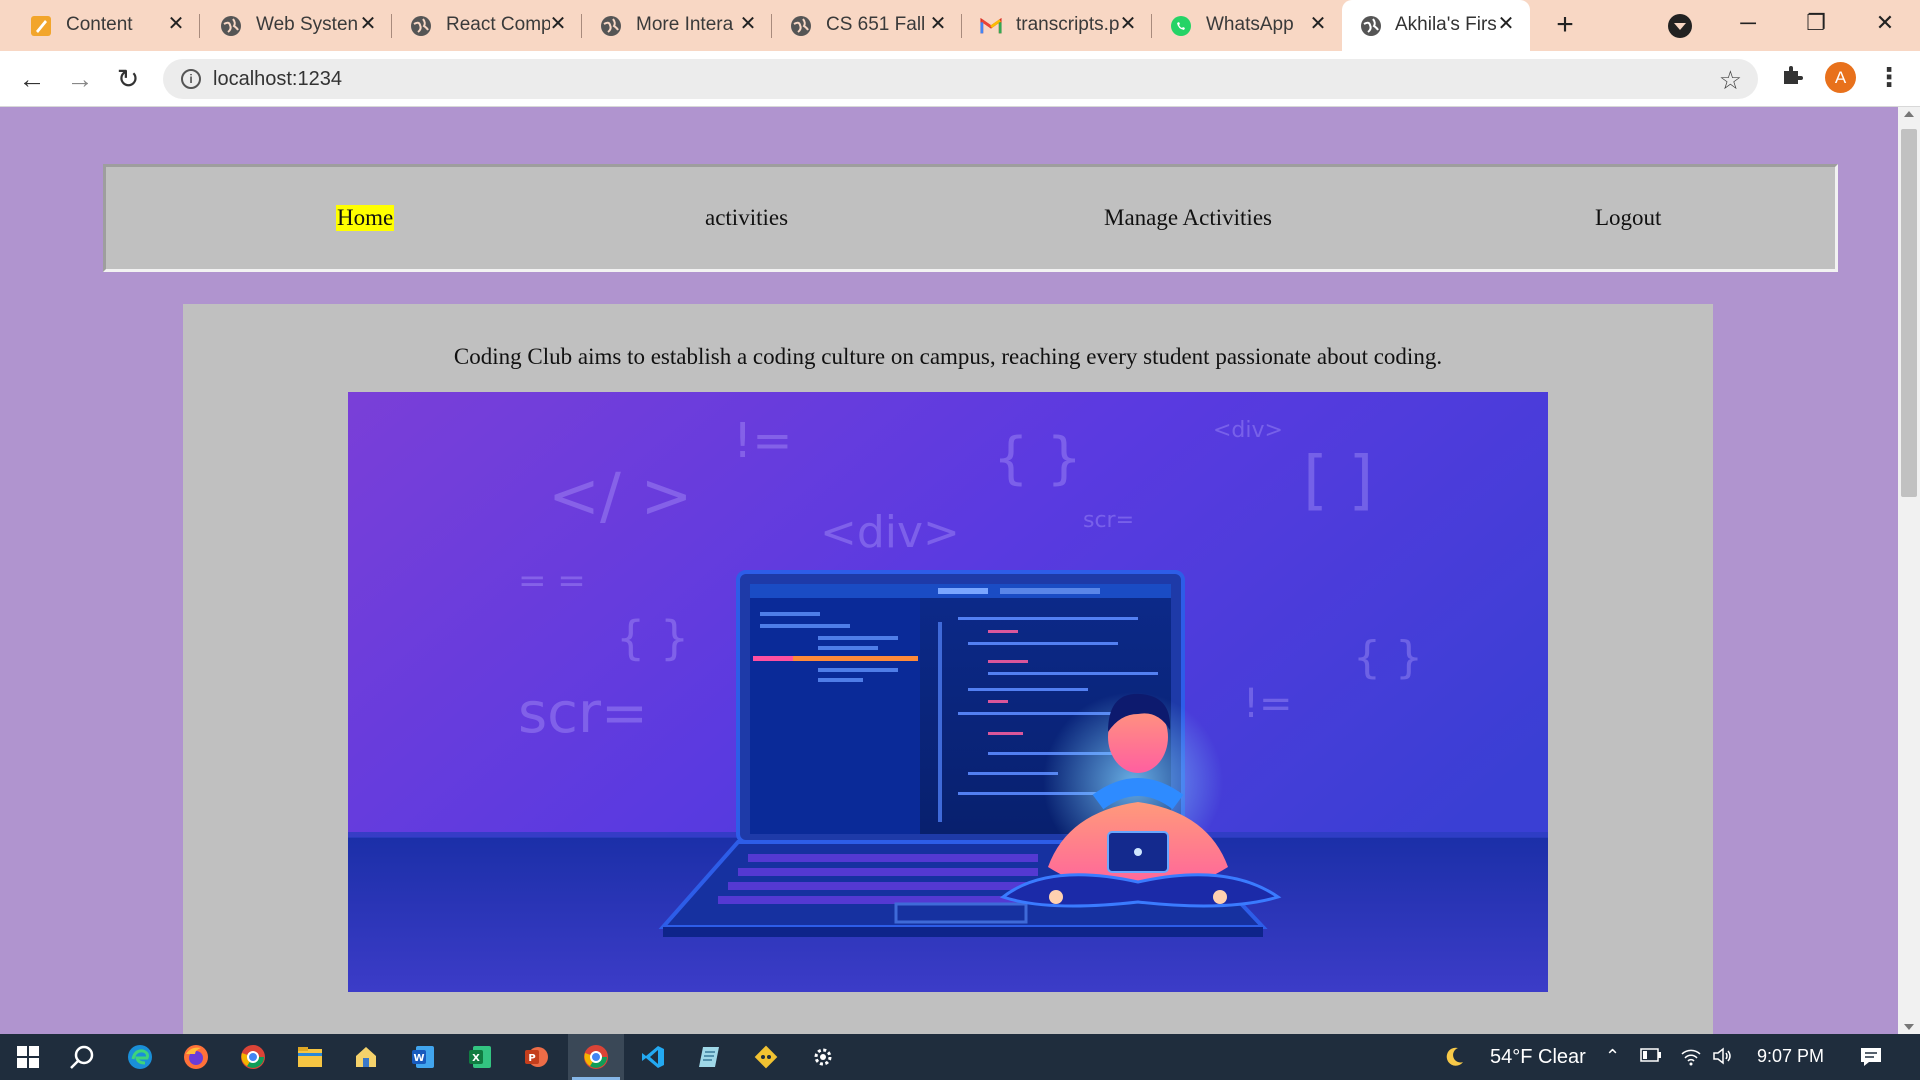 The image size is (1920, 1080). What do you see at coordinates (1909, 114) in the screenshot?
I see `scroll-up-arrow` at bounding box center [1909, 114].